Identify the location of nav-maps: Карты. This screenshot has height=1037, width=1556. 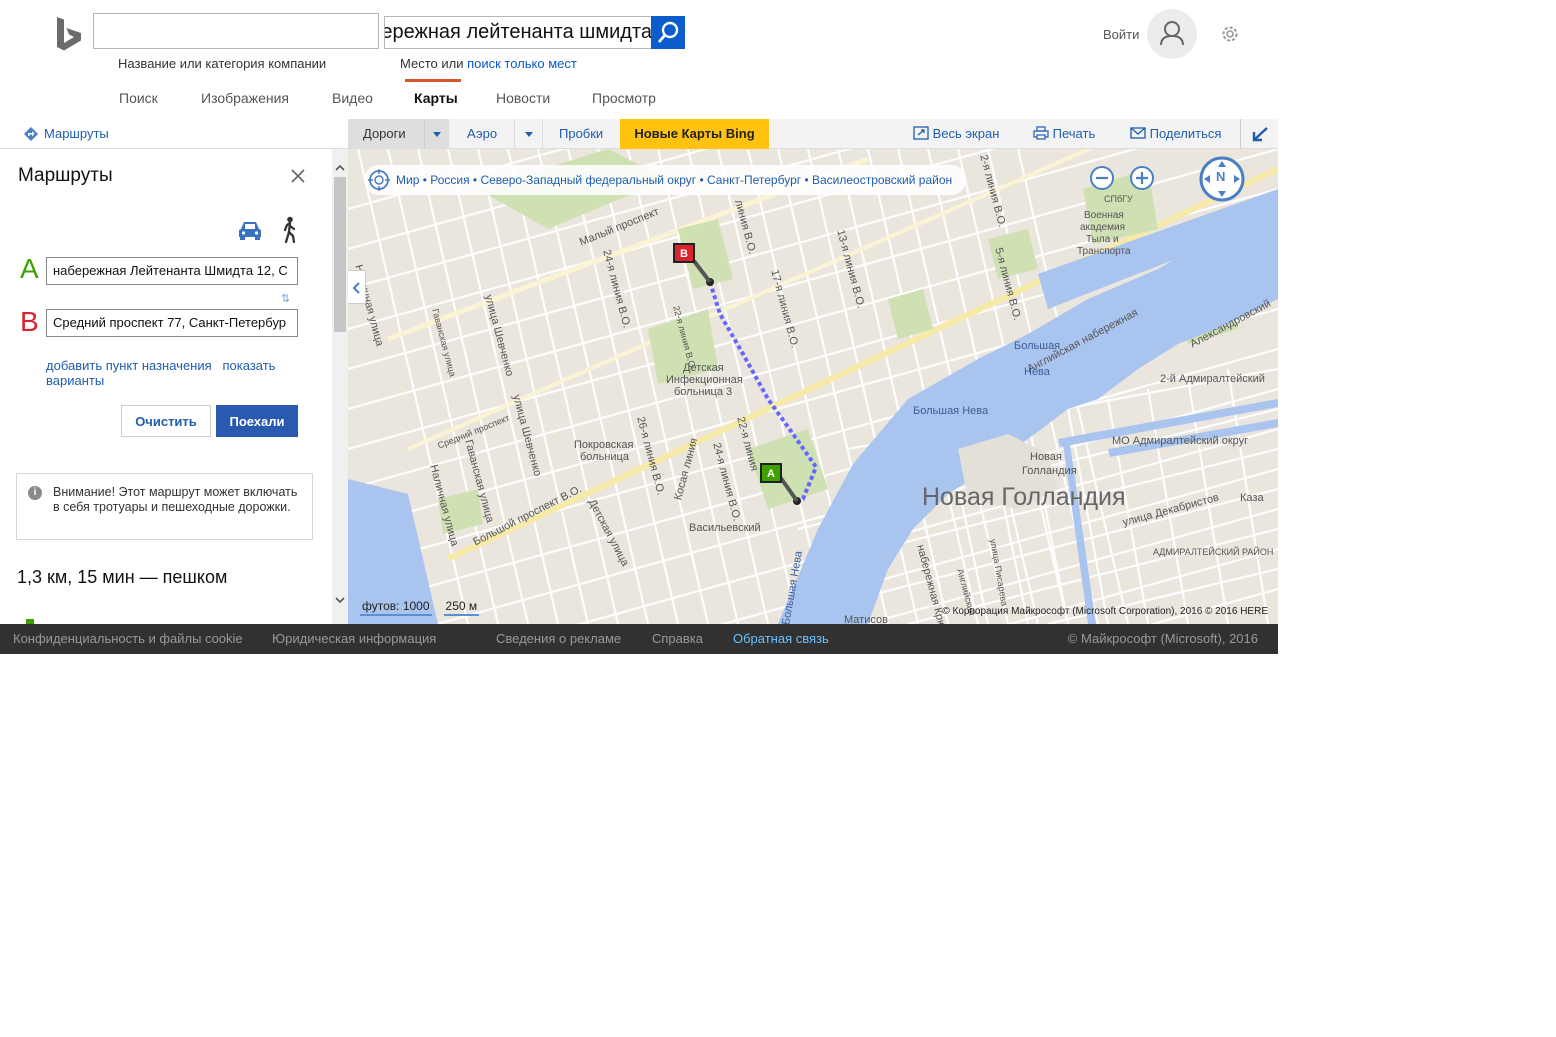
(436, 98).